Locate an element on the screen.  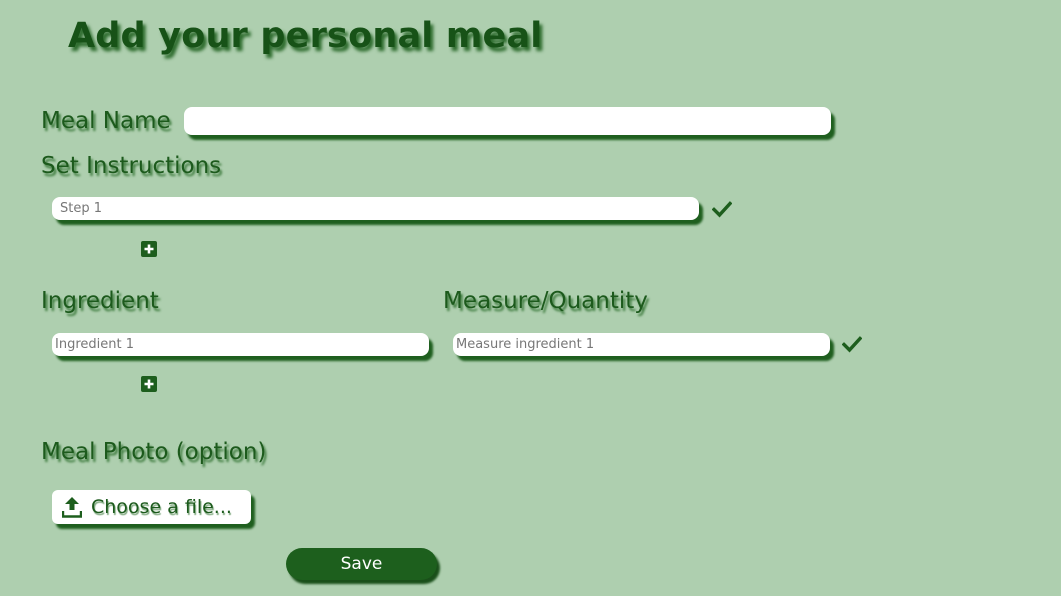
instruction-step-input is located at coordinates (375, 208).